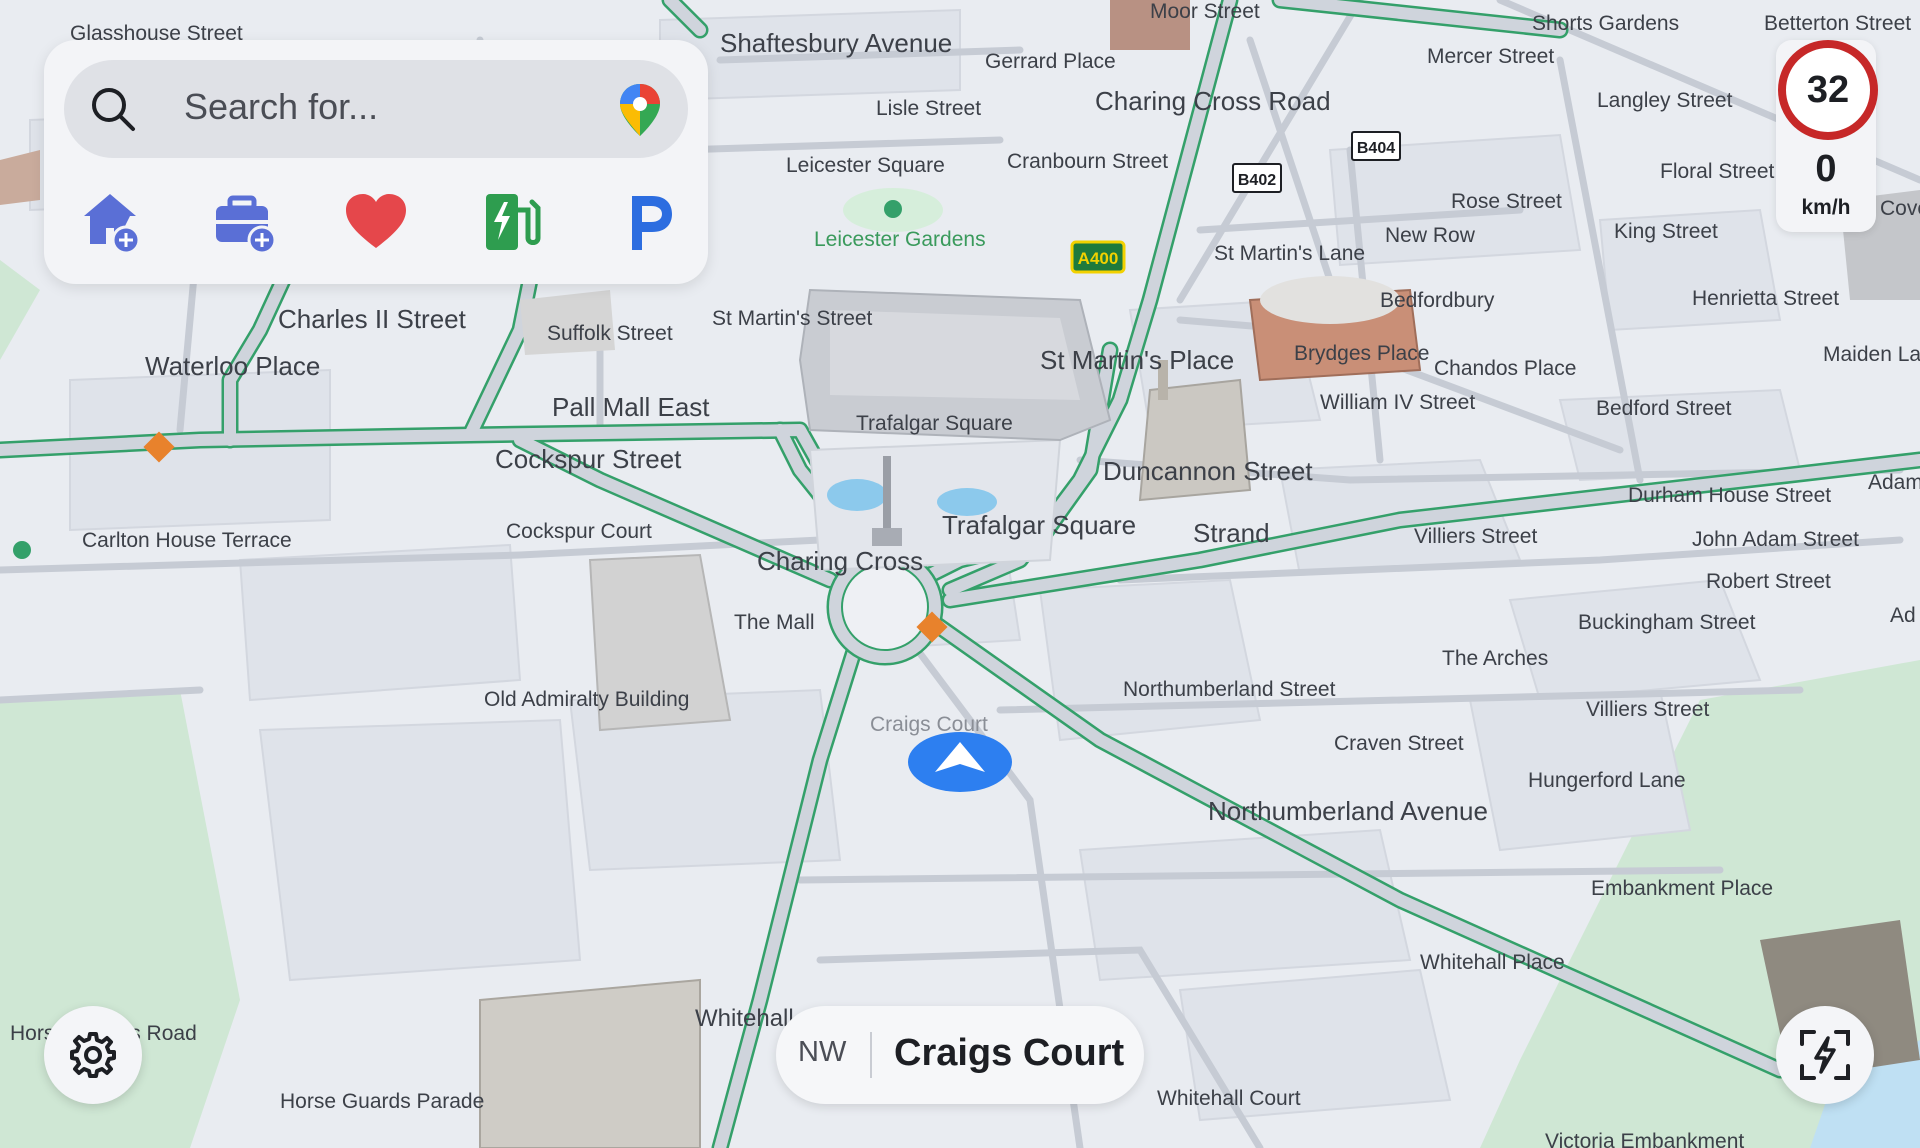  What do you see at coordinates (1205, 11) in the screenshot?
I see `map-label: Moor Street` at bounding box center [1205, 11].